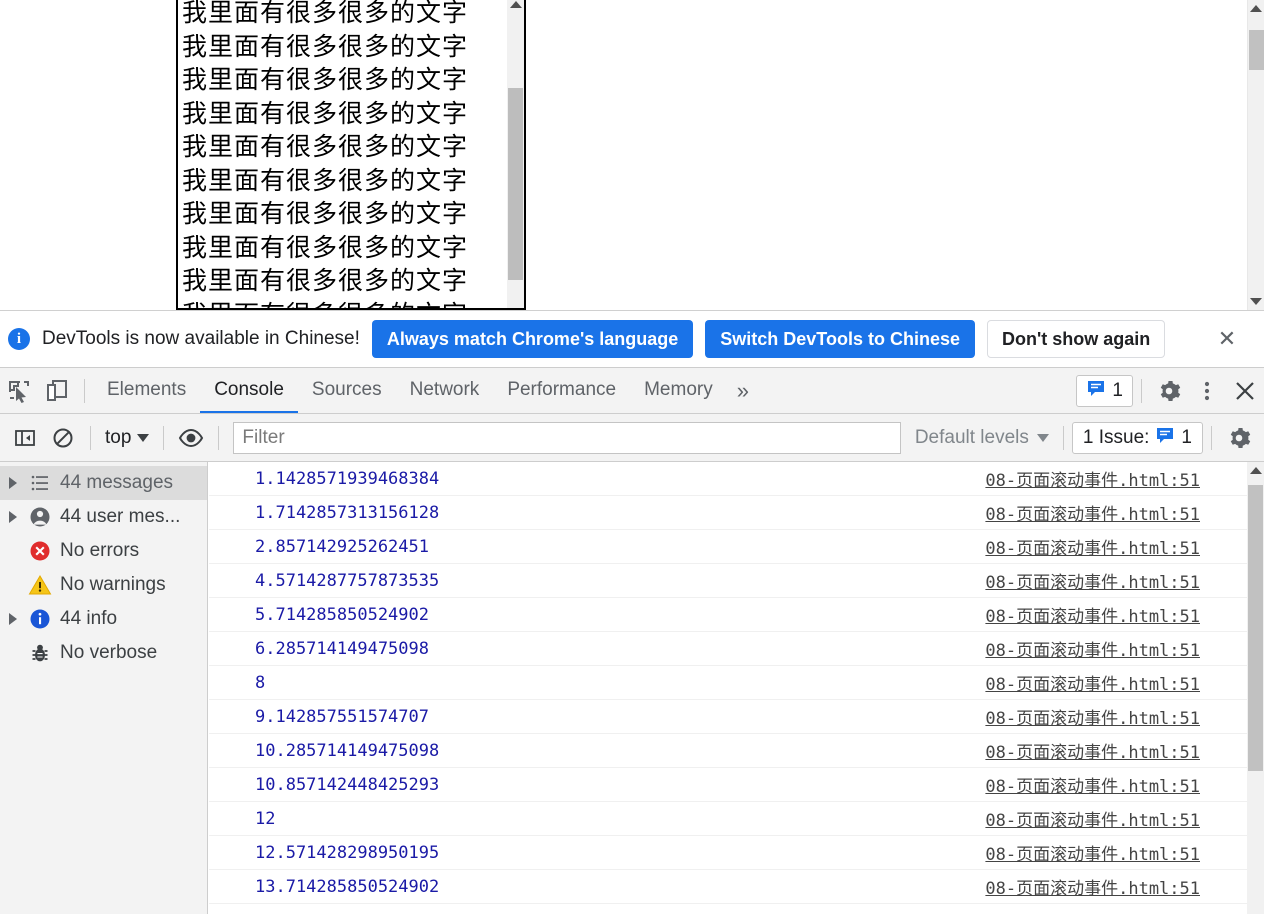  Describe the element at coordinates (40, 653) in the screenshot. I see `verbose-bug-icon` at that location.